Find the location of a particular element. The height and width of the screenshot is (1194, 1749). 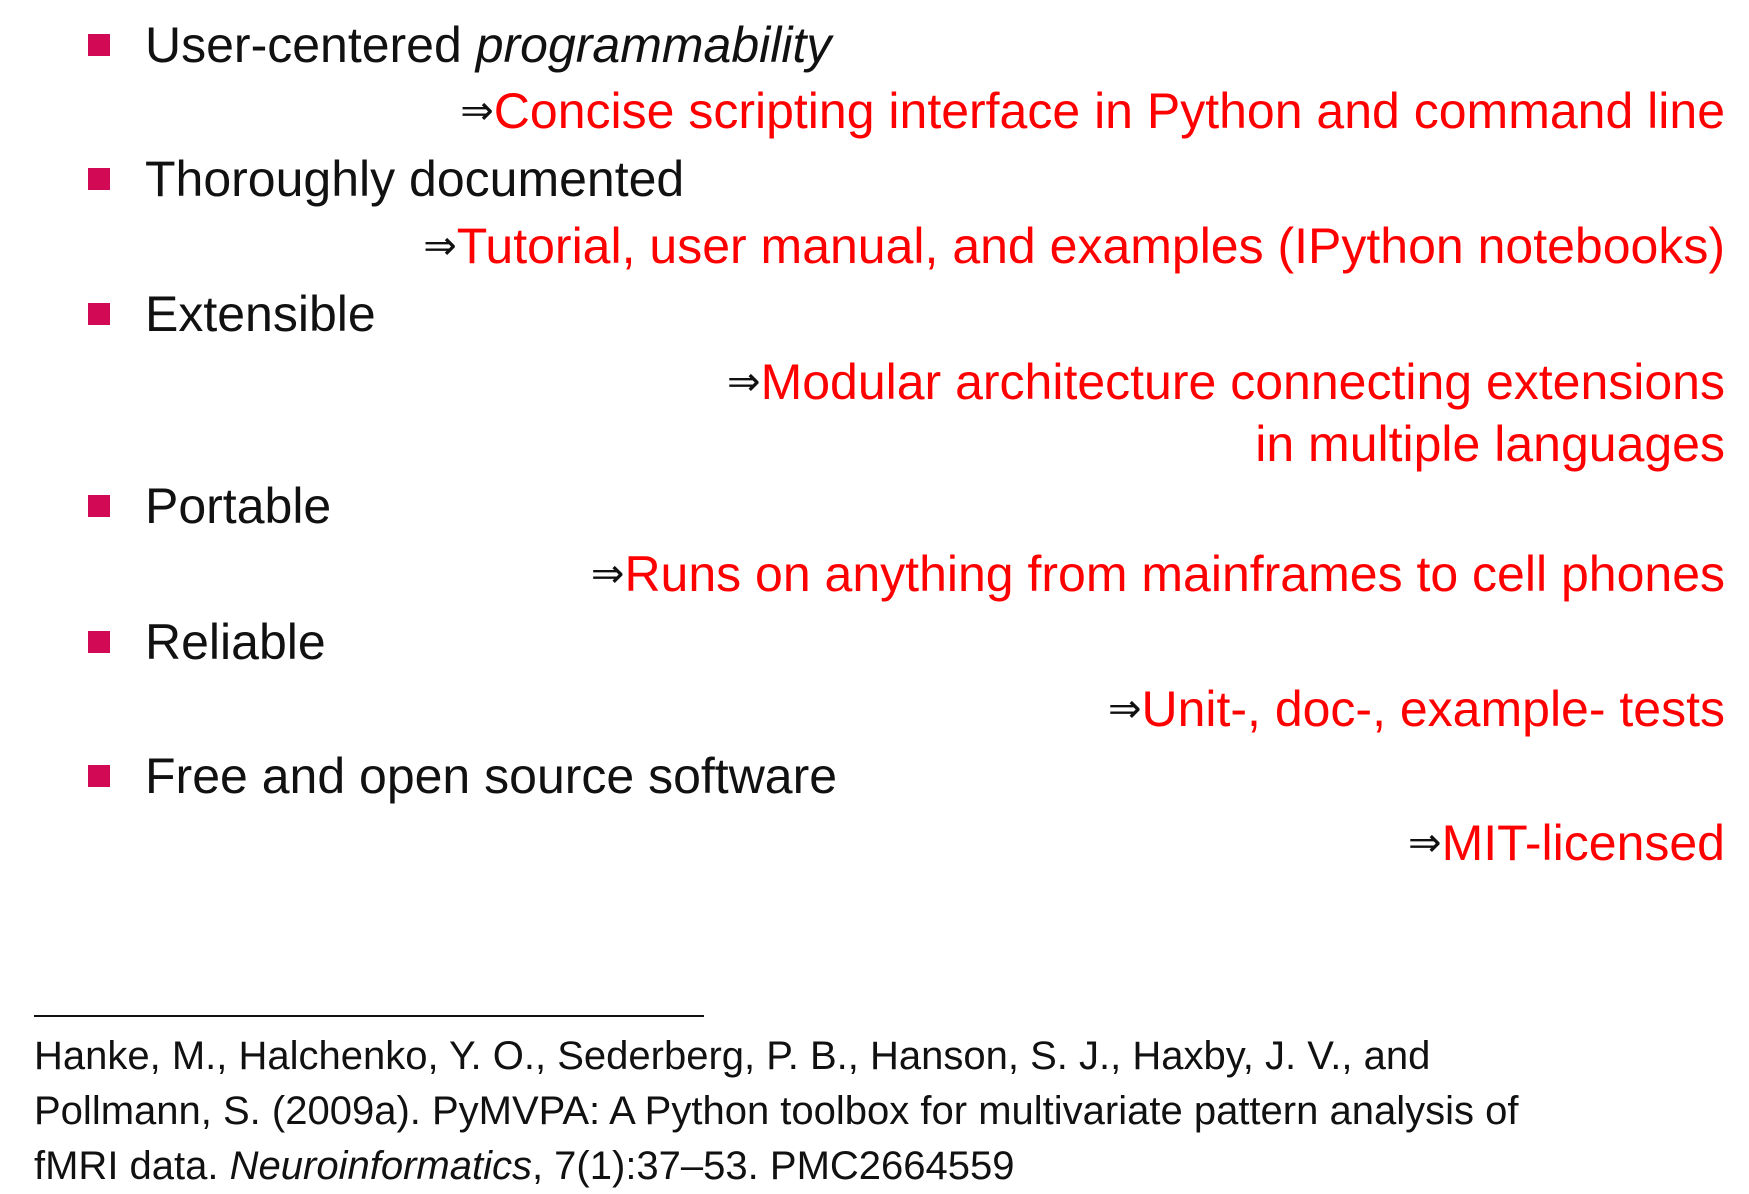

feature-result-text: Unit-, doc-, example- tests is located at coordinates (1433, 709).